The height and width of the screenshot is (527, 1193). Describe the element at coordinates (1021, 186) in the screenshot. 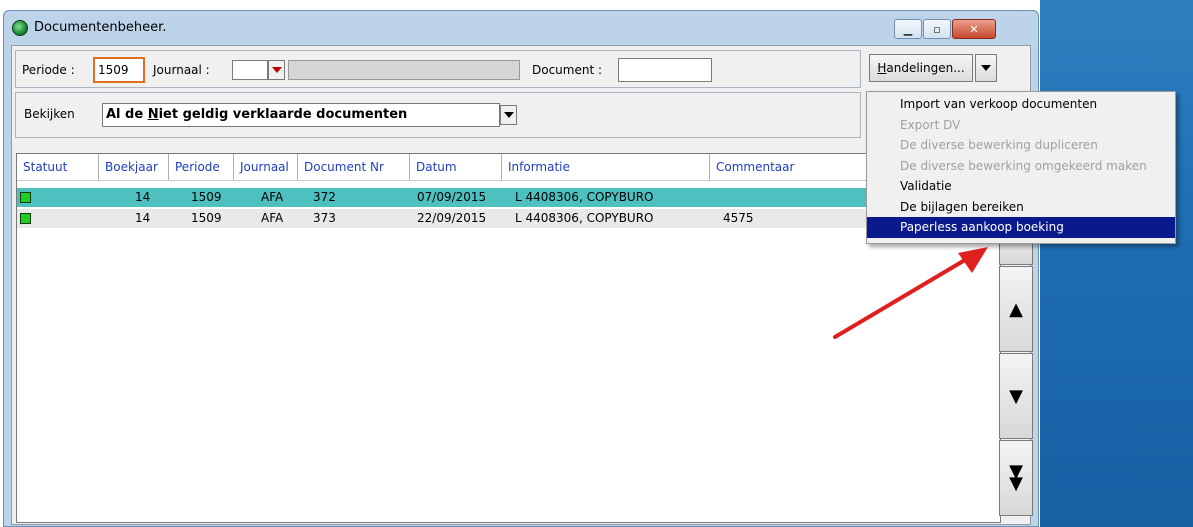

I see `menu-item-validatie: Validatie` at that location.